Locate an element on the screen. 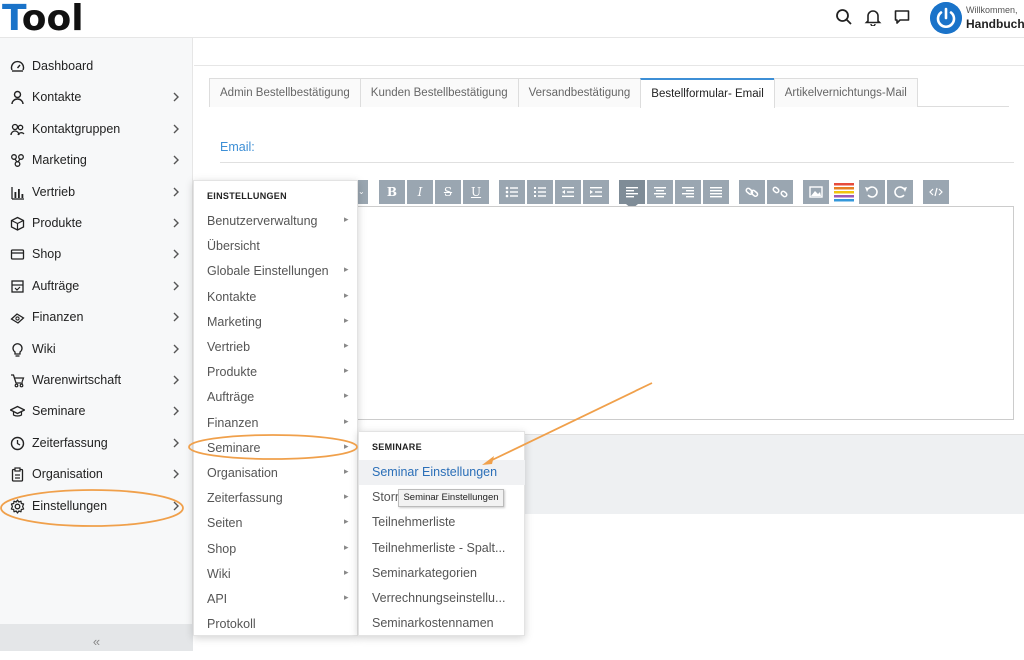  einstellungen-item-globale-einstellungen: Globale Einstellungen ▸ is located at coordinates (276, 271).